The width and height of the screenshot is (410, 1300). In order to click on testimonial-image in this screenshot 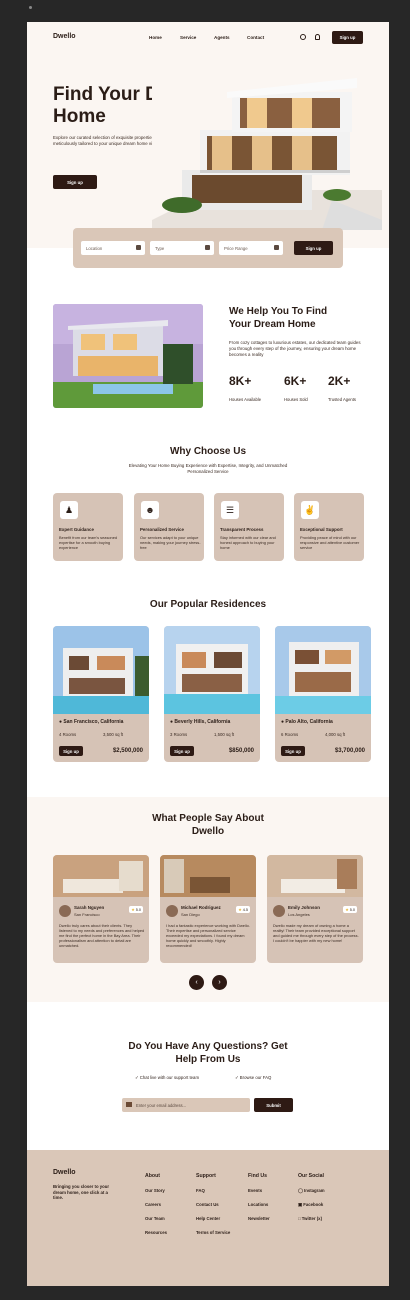, I will do `click(101, 876)`.